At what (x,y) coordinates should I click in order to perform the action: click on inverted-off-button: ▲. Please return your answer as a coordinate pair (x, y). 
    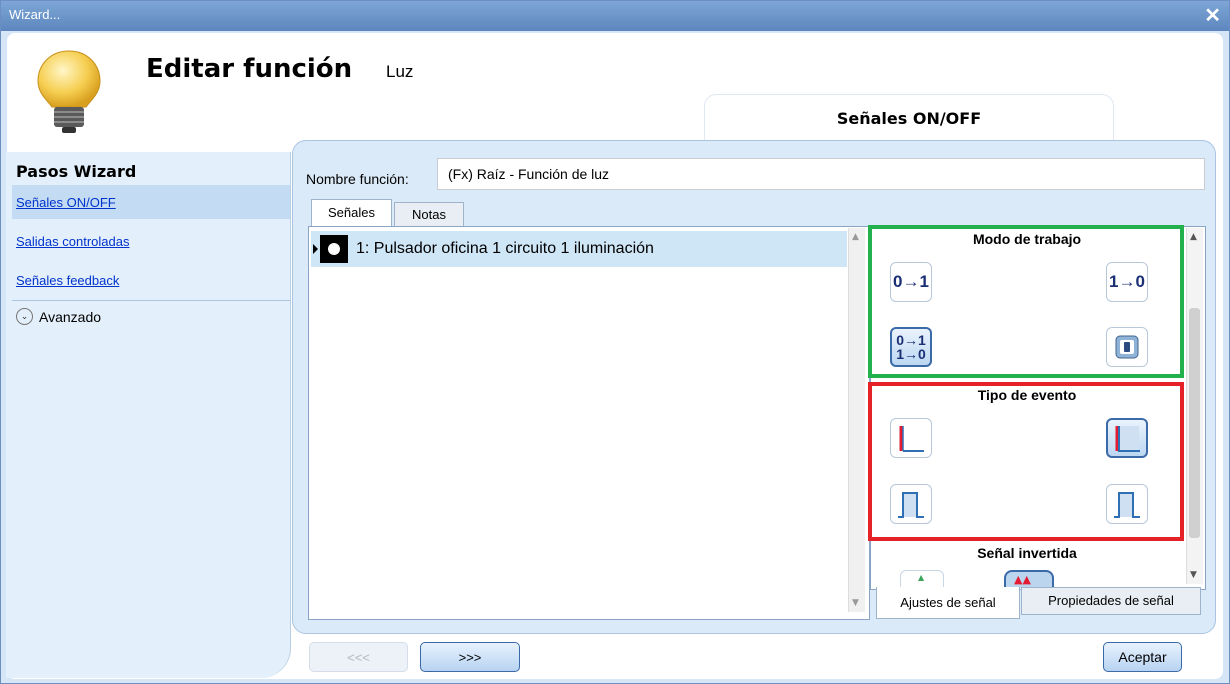
    Looking at the image, I should click on (922, 578).